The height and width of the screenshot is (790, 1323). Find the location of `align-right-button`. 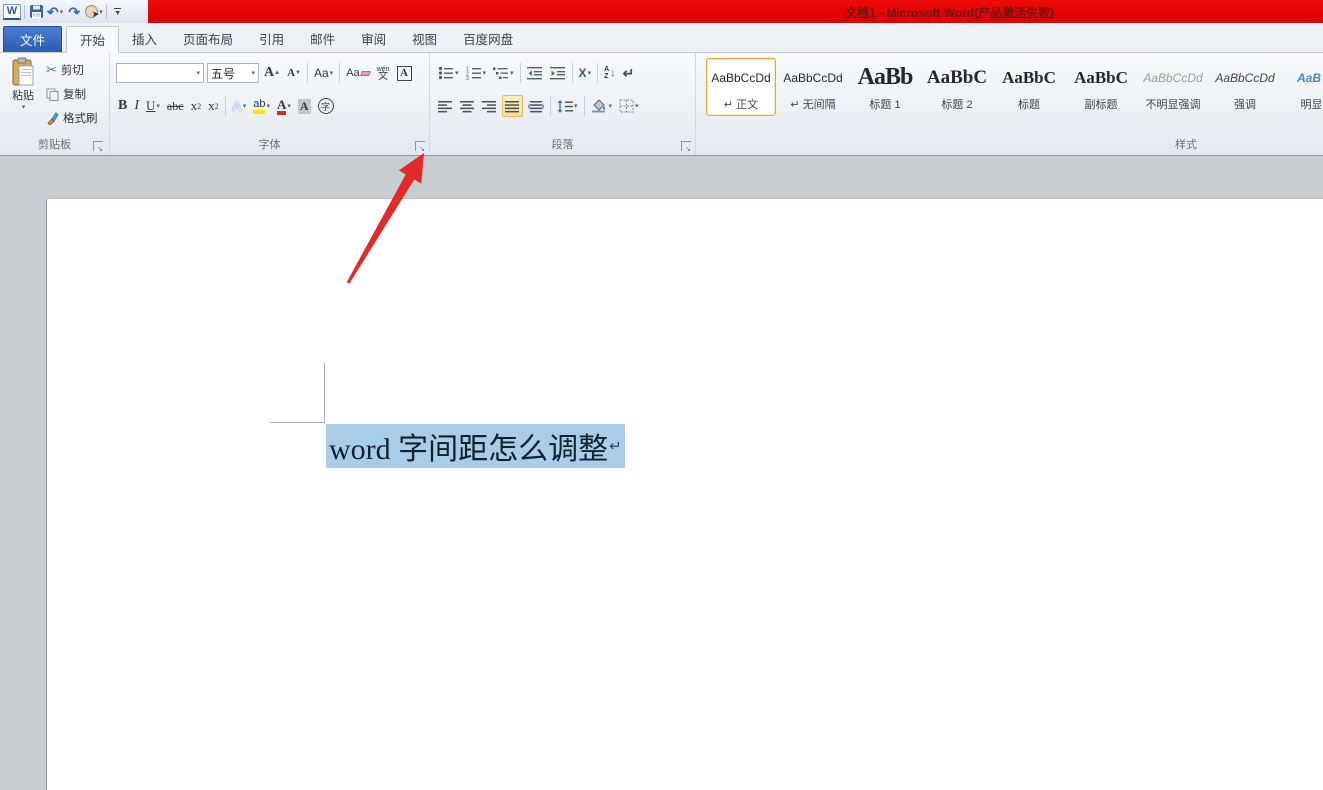

align-right-button is located at coordinates (489, 106).